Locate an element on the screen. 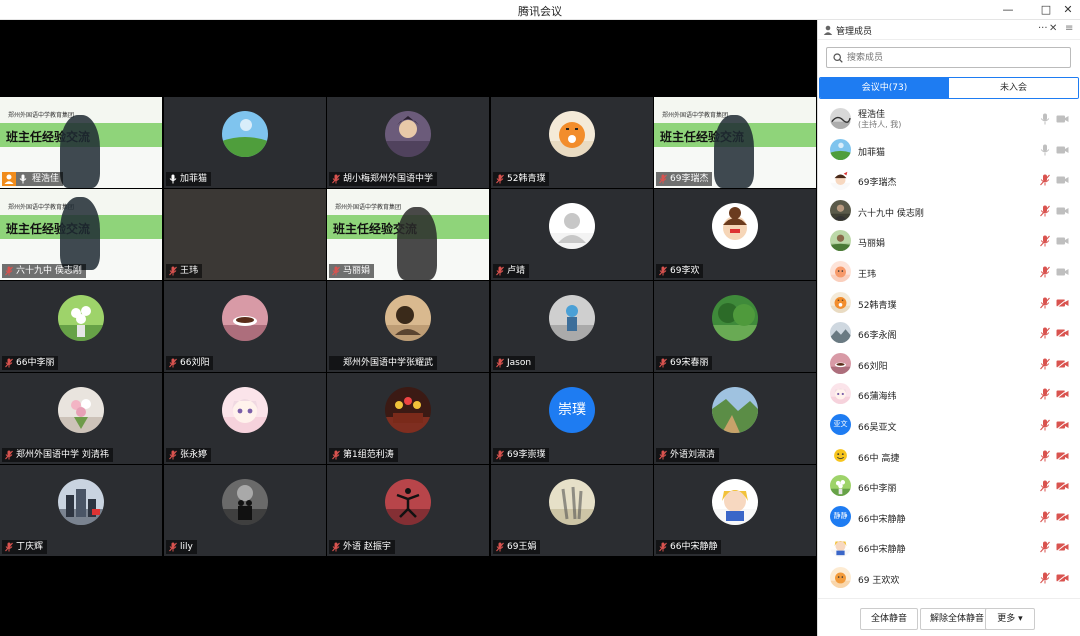 The image size is (1080, 636). avatar-text-icon: 静静 is located at coordinates (840, 516).